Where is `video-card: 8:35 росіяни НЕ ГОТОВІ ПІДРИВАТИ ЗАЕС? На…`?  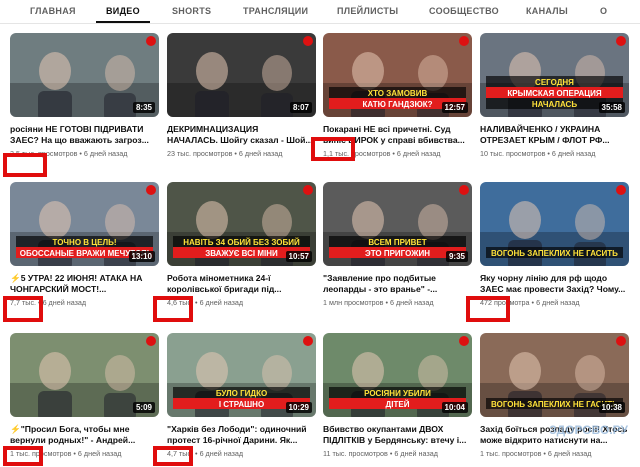 video-card: 8:35 росіяни НЕ ГОТОВІ ПІДРИВАТИ ЗАЕС? На… is located at coordinates (84, 97).